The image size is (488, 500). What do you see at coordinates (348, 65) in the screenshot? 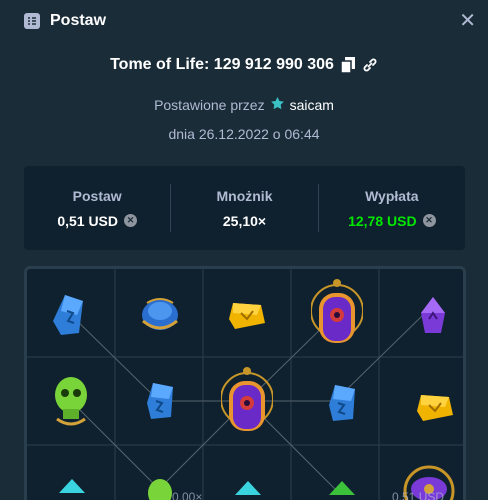
I see `copy-icon` at bounding box center [348, 65].